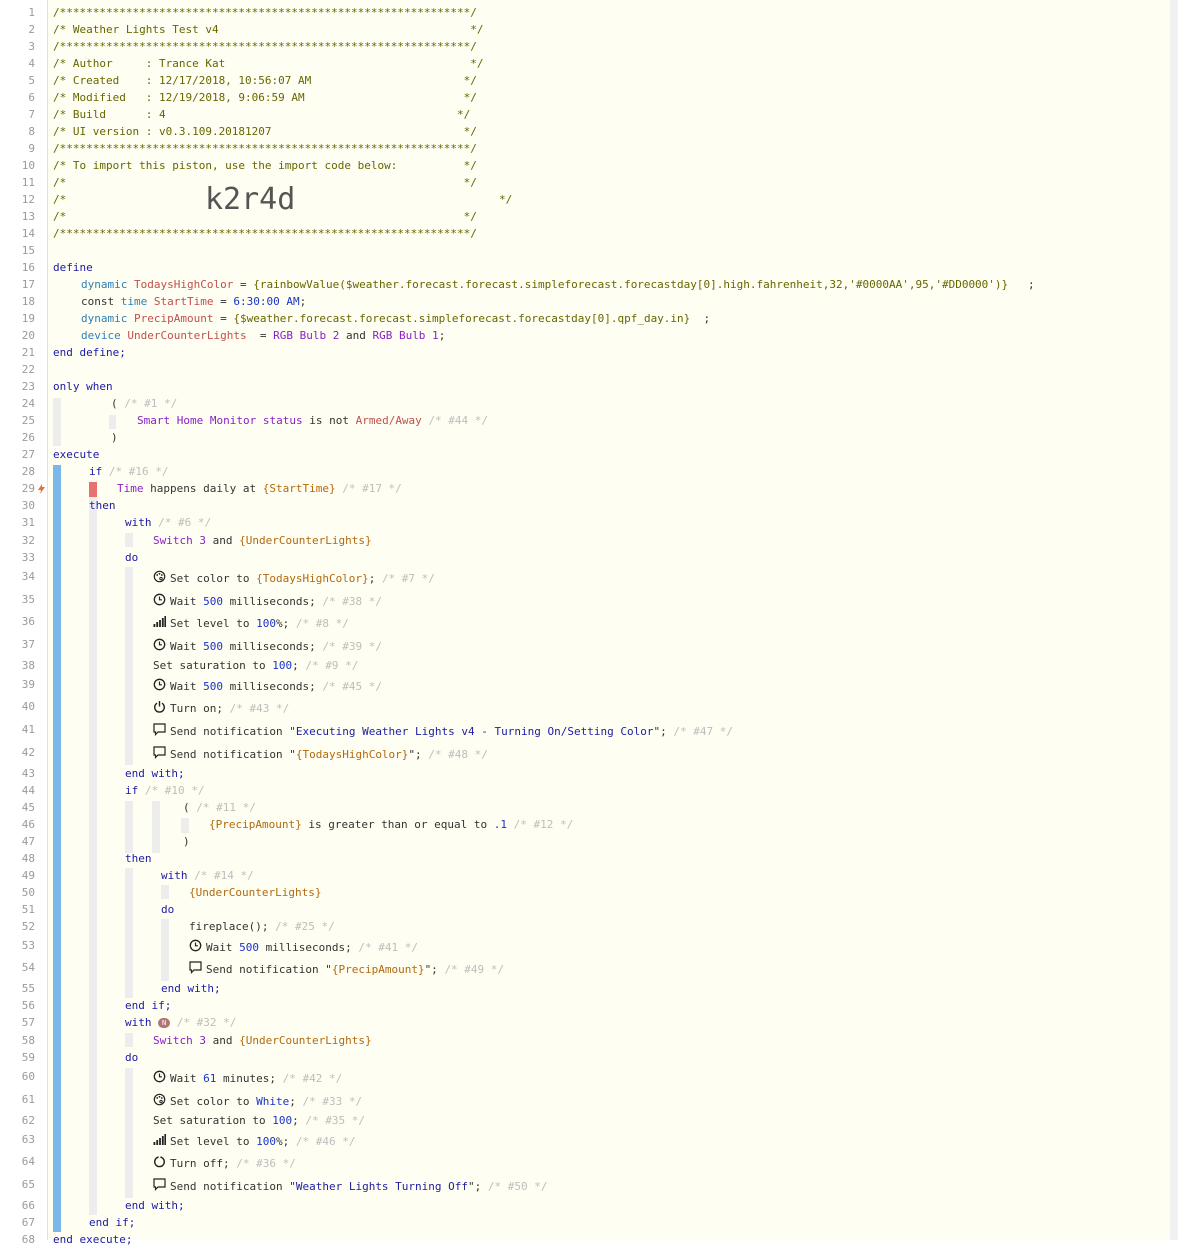  What do you see at coordinates (138, 859) in the screenshot?
I see `nested-then-keyword: then` at bounding box center [138, 859].